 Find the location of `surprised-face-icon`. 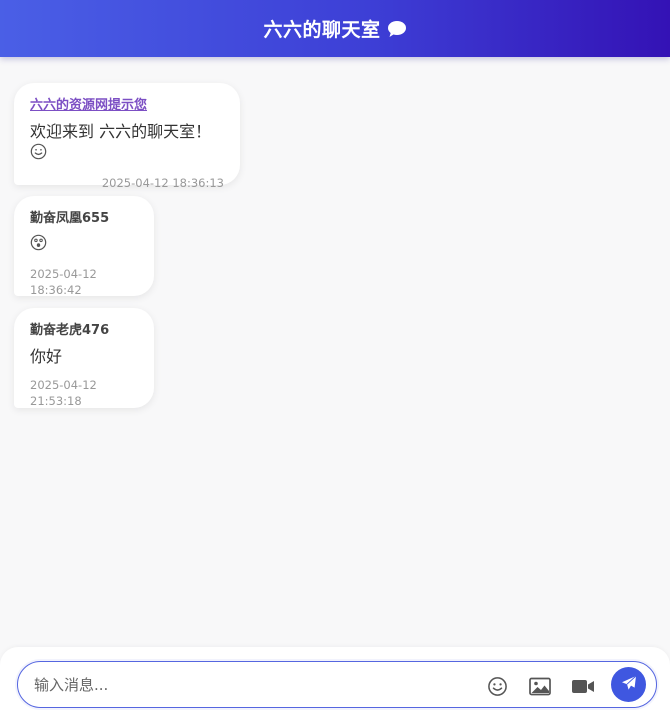

surprised-face-icon is located at coordinates (38, 245).